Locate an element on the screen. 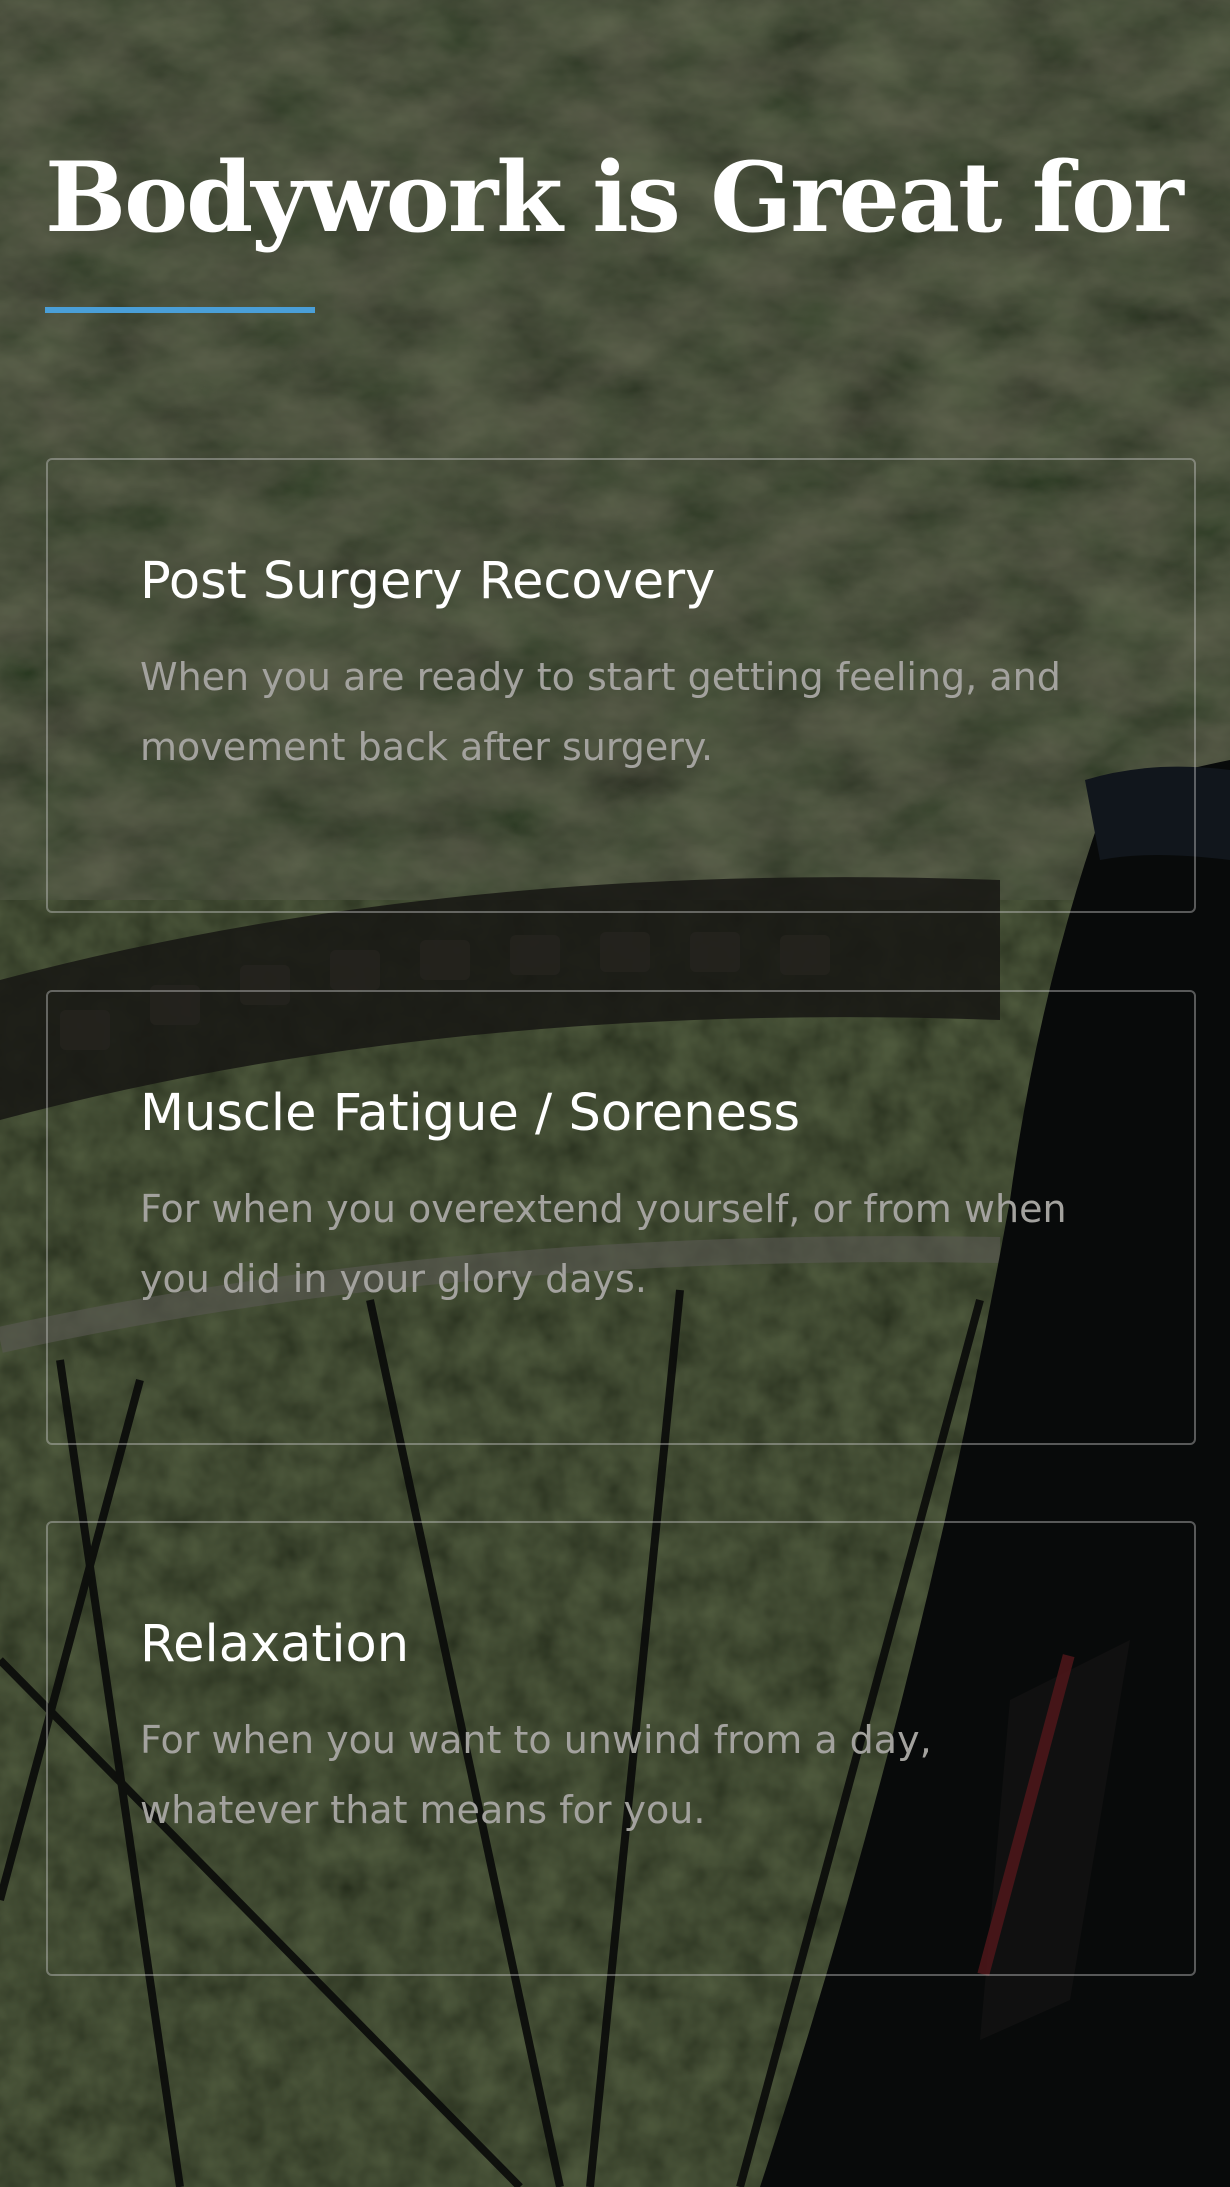 The image size is (1230, 2187). benefit-card-title: Relaxation is located at coordinates (275, 1644).